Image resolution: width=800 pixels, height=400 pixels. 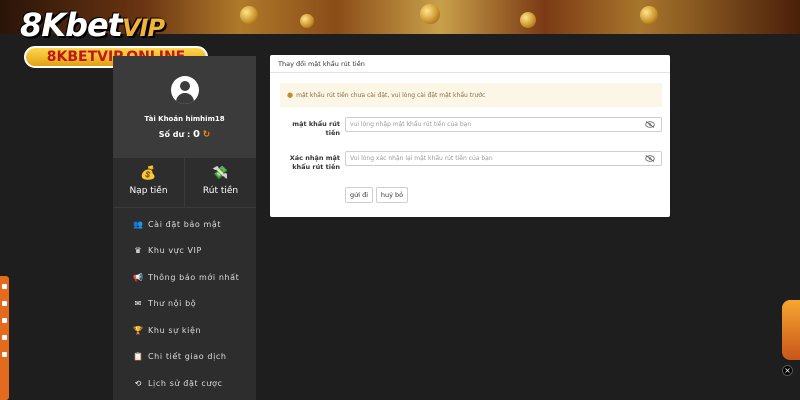 What do you see at coordinates (196, 134) in the screenshot?
I see `balance-value: 0` at bounding box center [196, 134].